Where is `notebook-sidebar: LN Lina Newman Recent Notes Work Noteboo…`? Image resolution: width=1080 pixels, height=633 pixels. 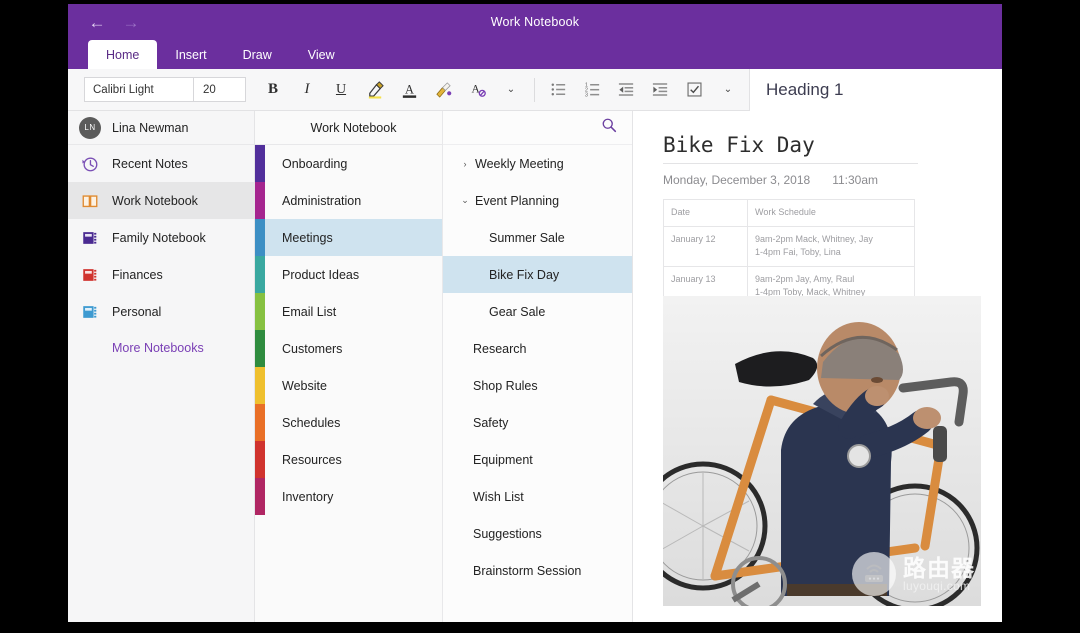
notebook-sidebar: LN Lina Newman Recent Notes Work Noteboo… is located at coordinates (161, 366).